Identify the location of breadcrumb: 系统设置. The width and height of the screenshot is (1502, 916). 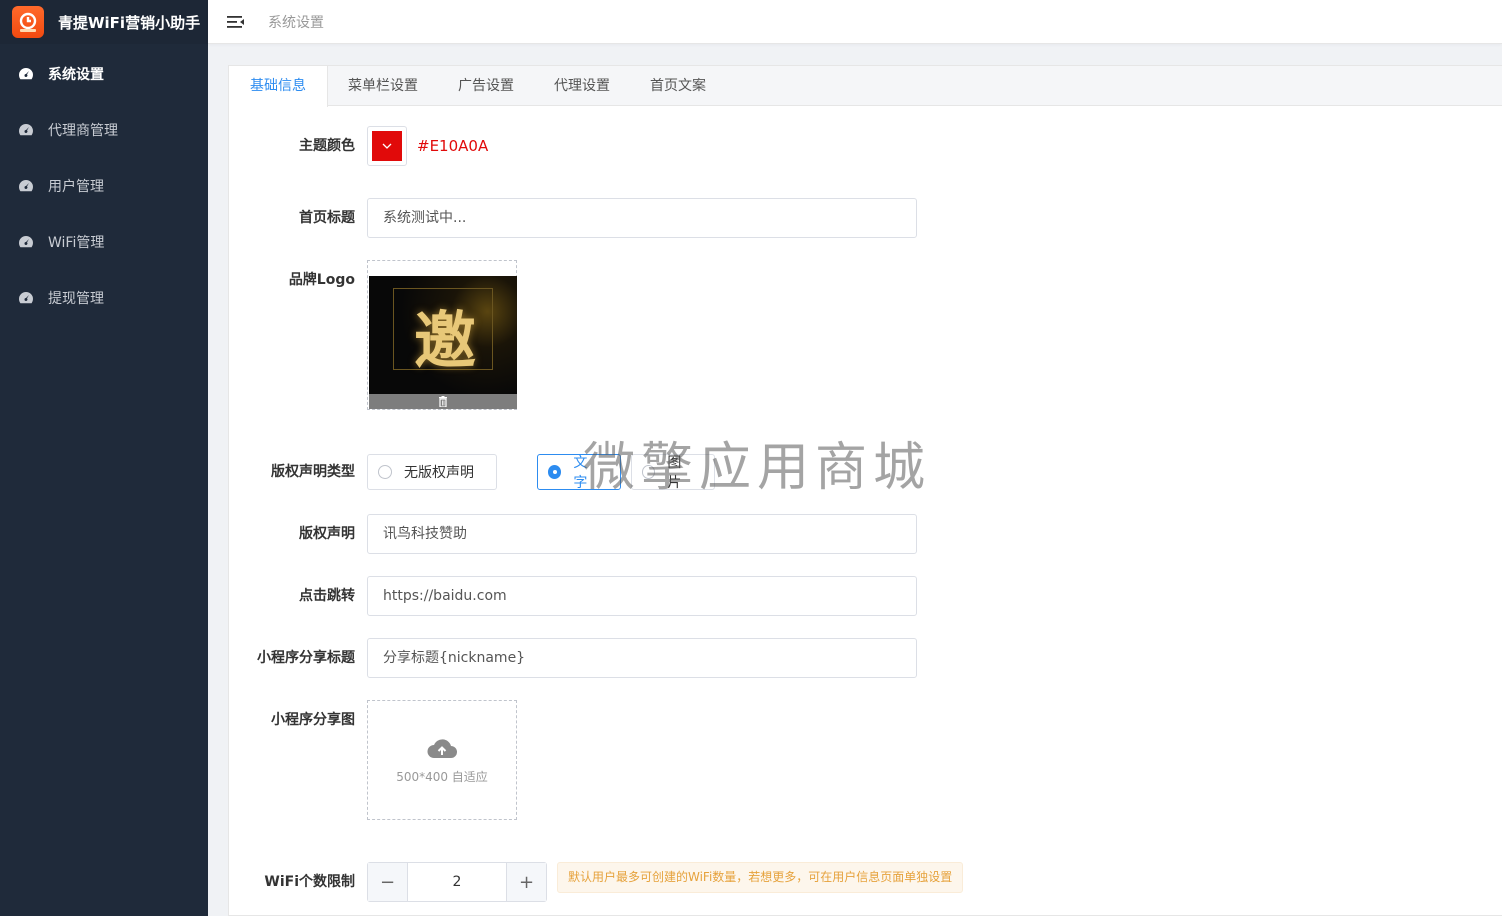
(296, 22).